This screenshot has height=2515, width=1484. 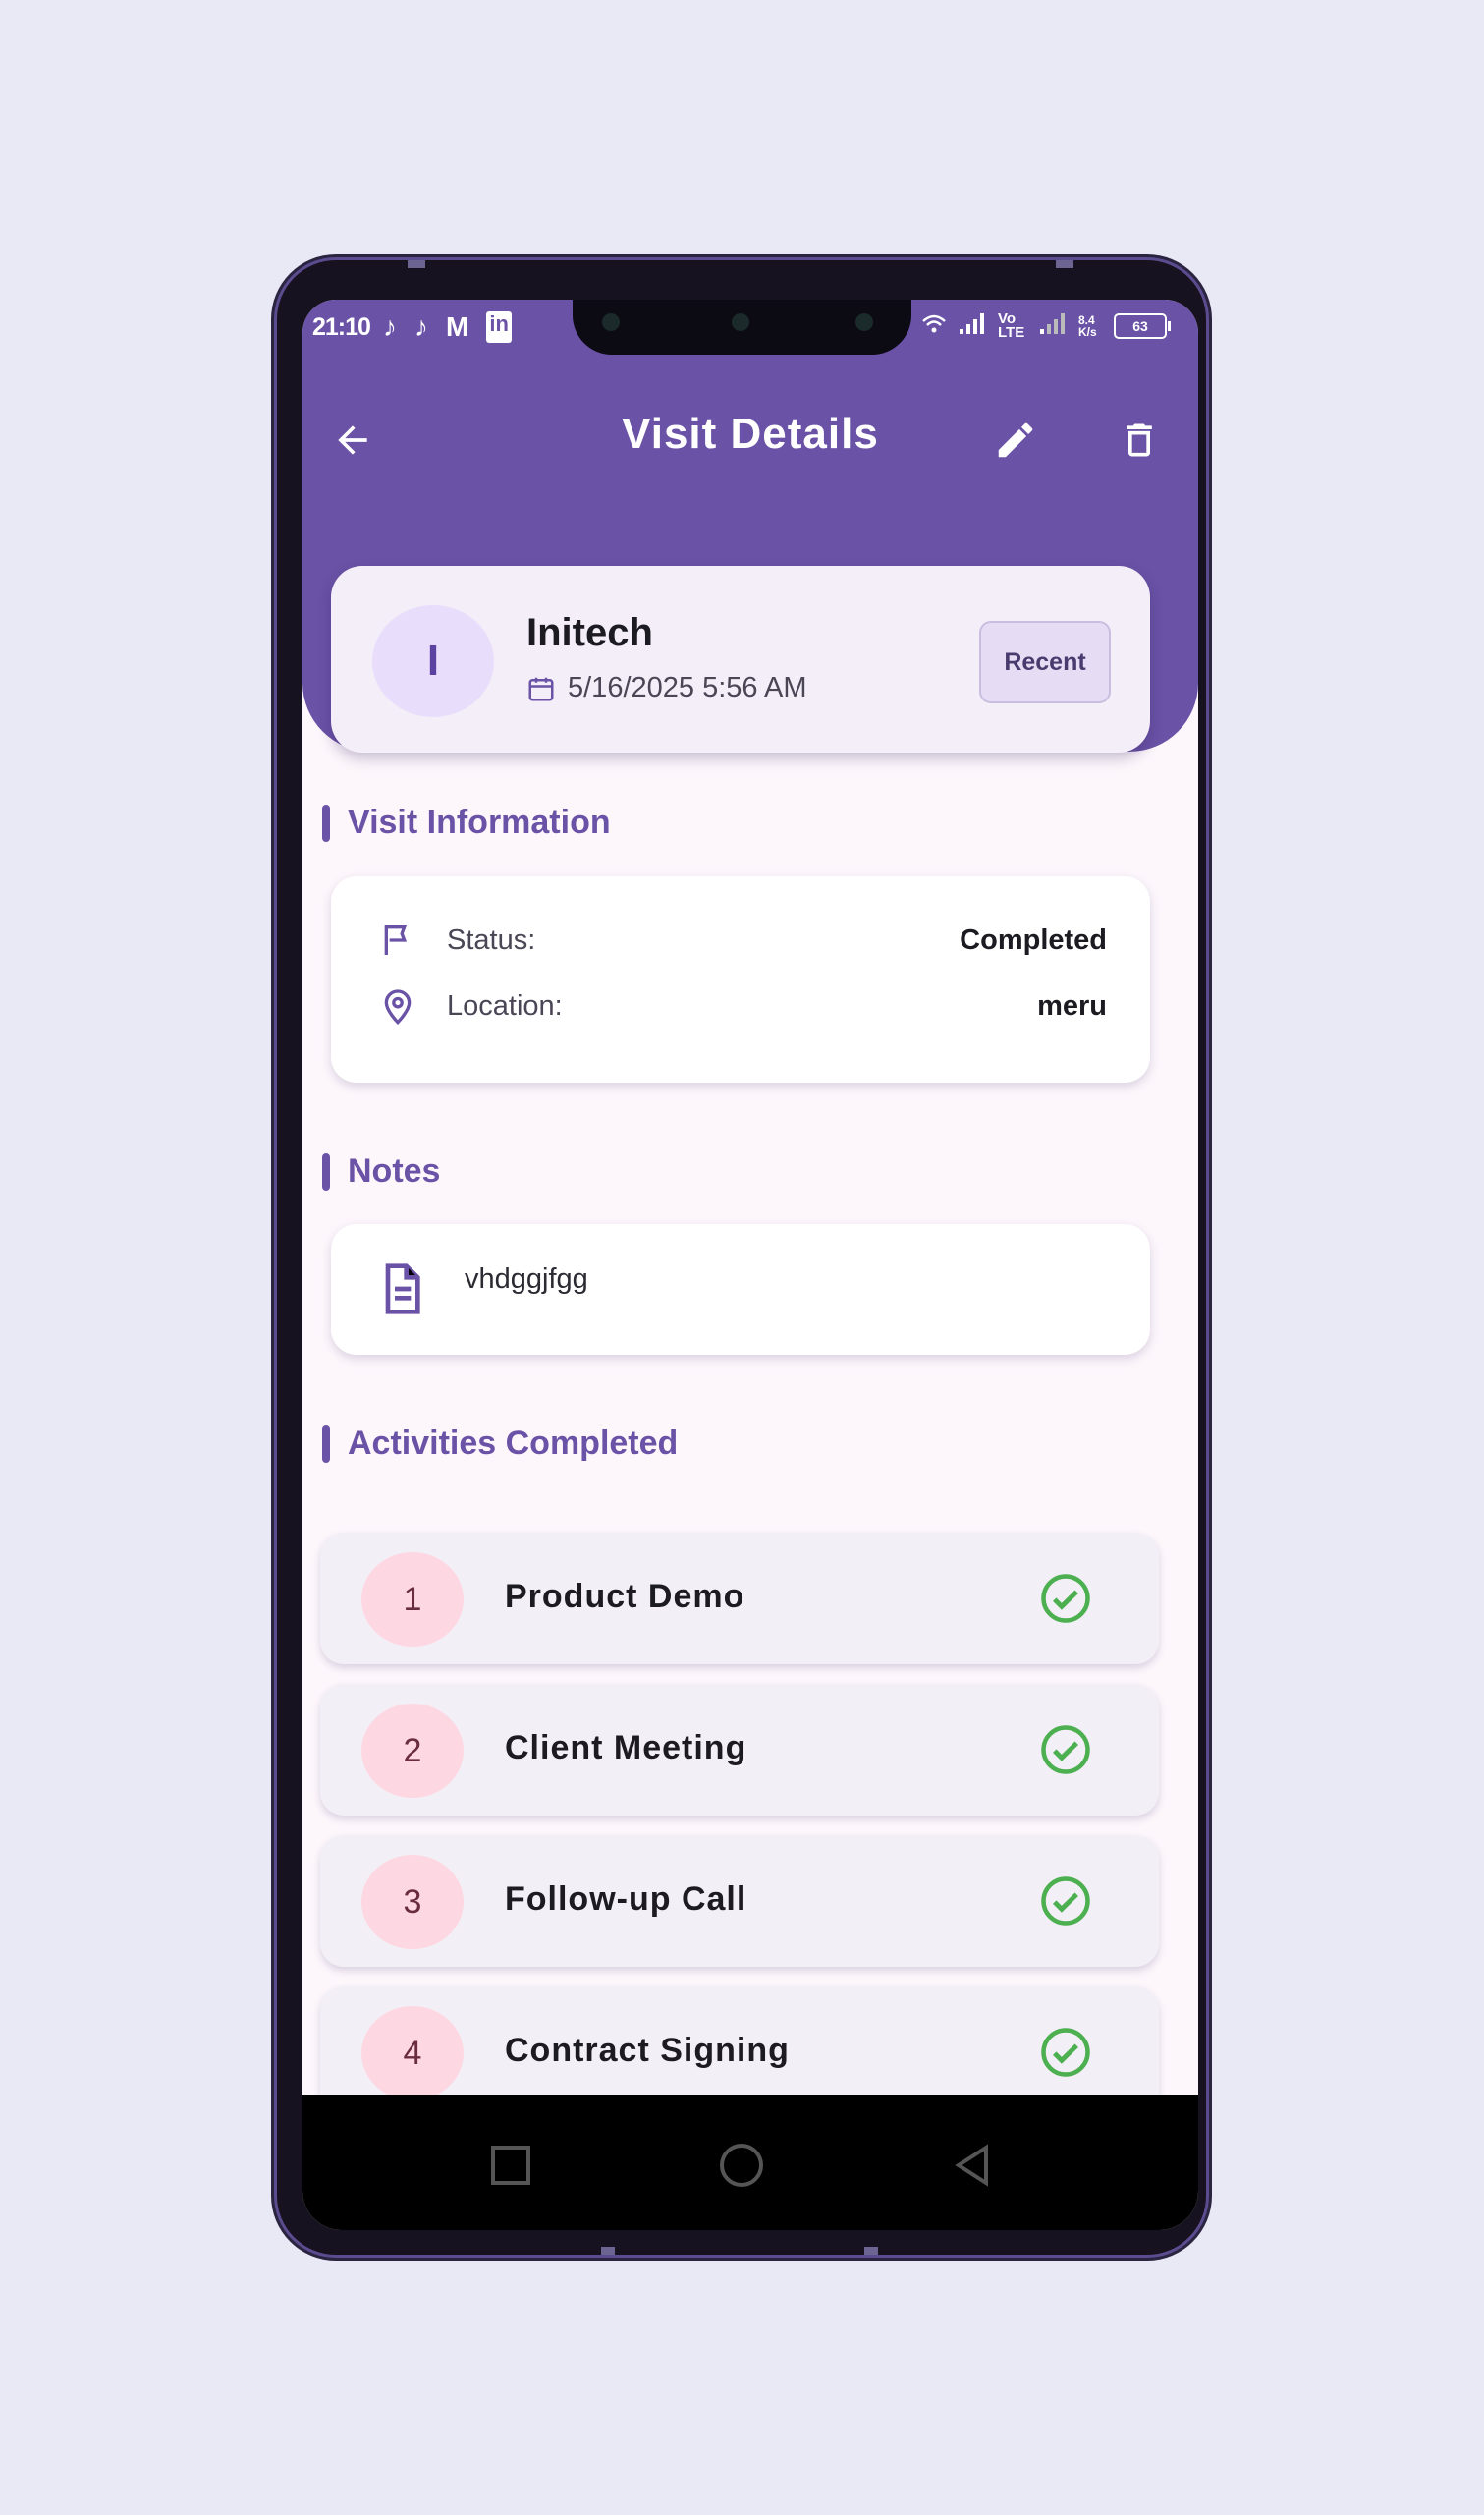 What do you see at coordinates (647, 2050) in the screenshot?
I see `activity-label: Contract Signing` at bounding box center [647, 2050].